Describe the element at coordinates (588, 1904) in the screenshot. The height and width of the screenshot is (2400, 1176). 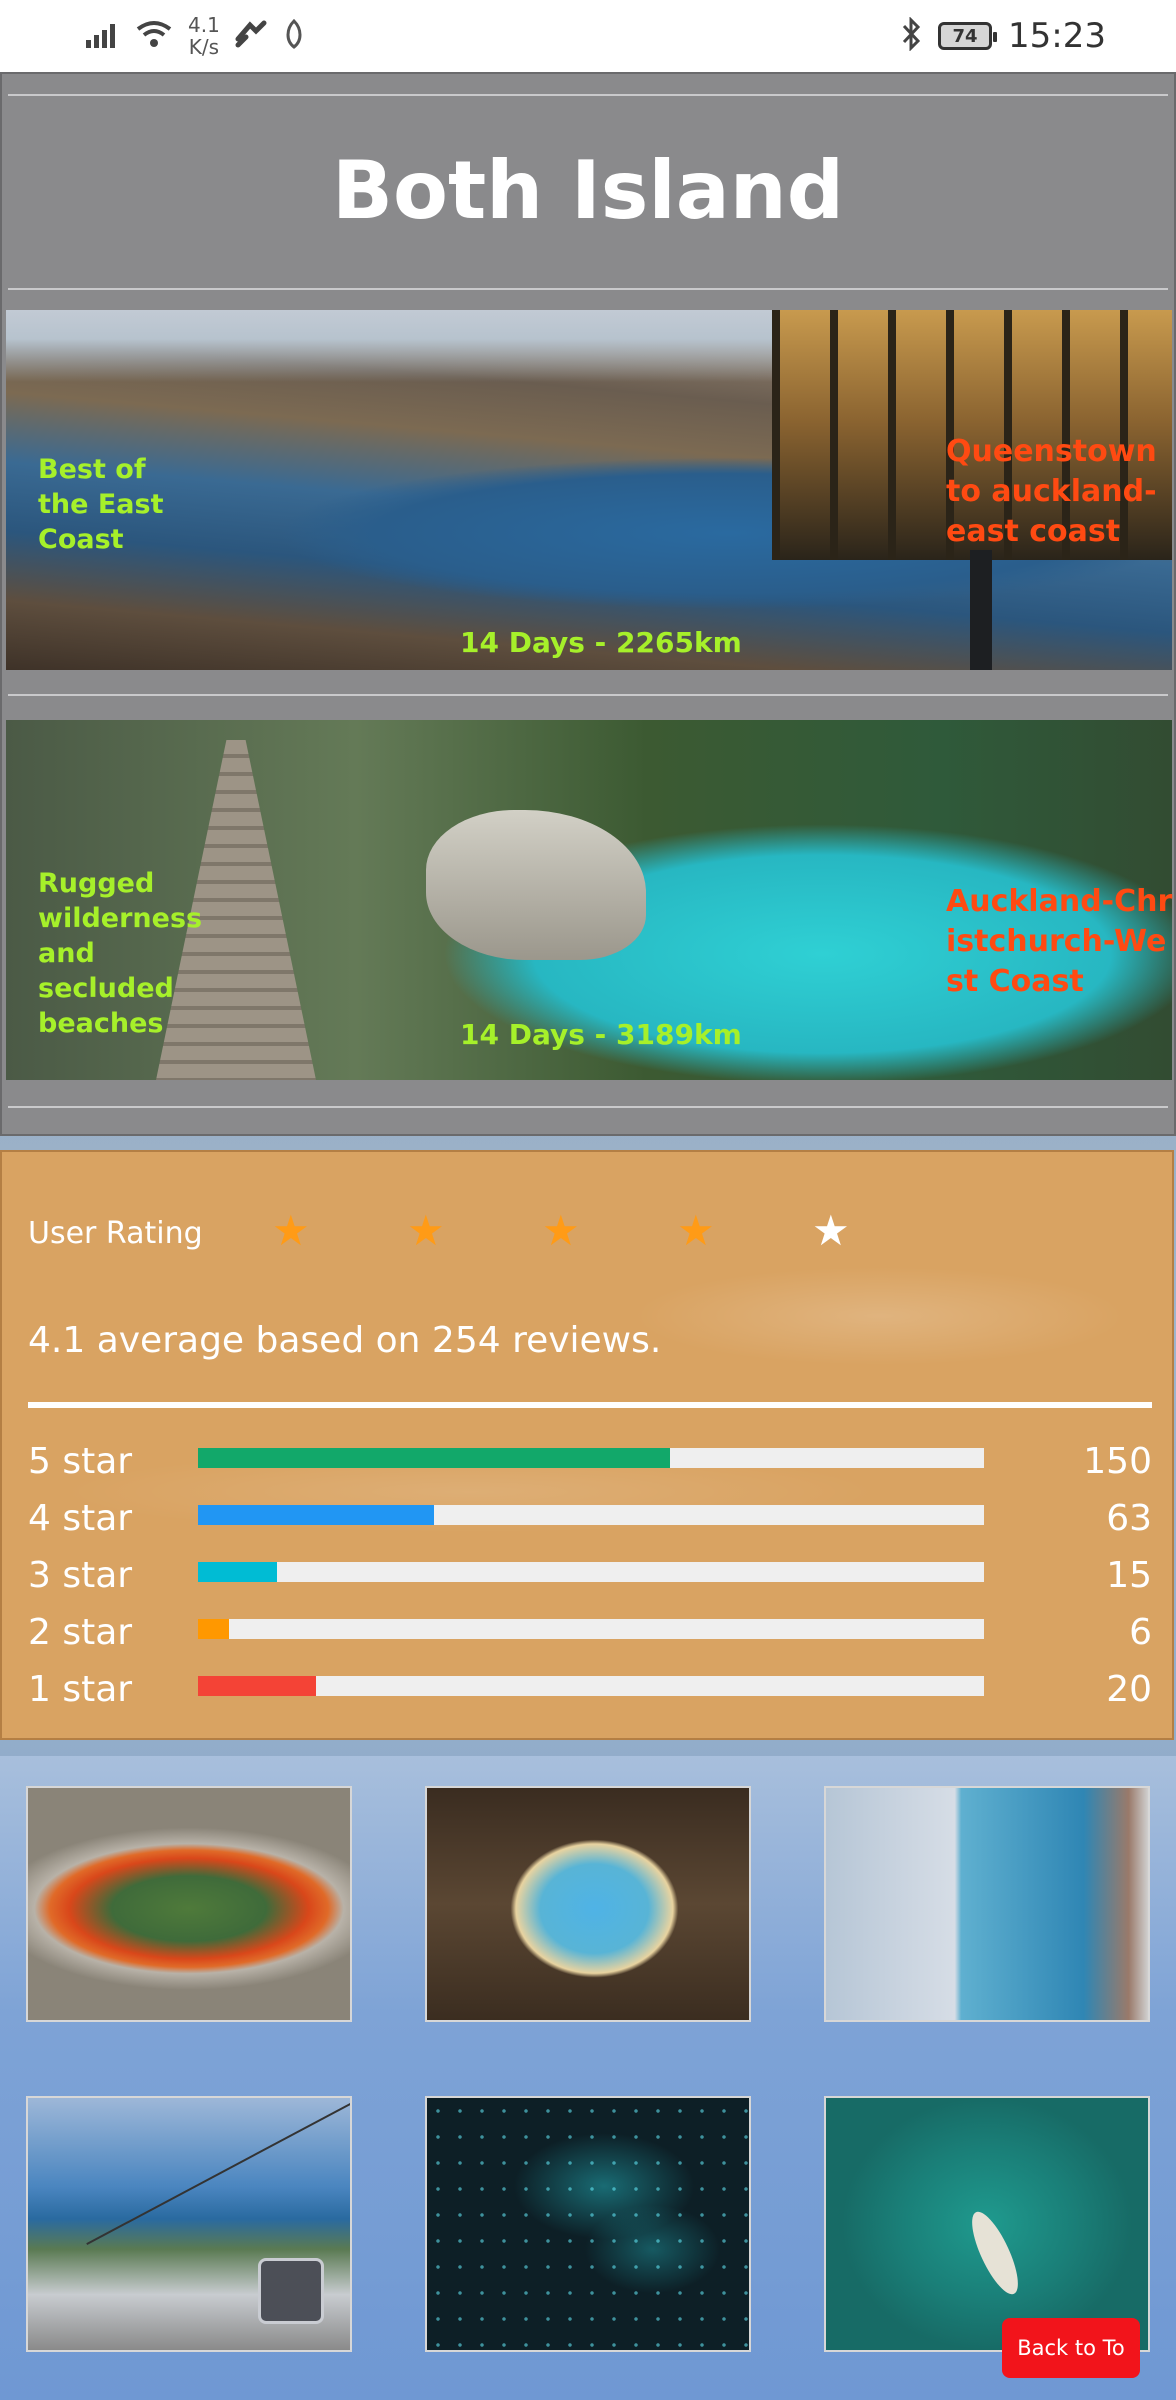
I see `gallery-image-cathedral-cove` at that location.